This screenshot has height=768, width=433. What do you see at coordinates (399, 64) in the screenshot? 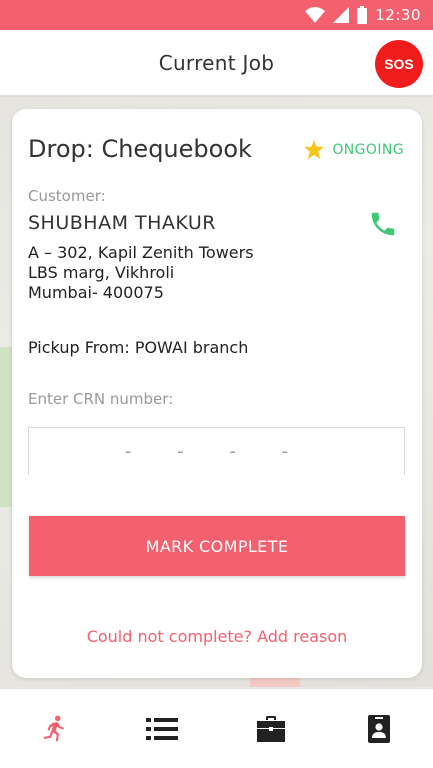
I see `sos-button: SOS` at bounding box center [399, 64].